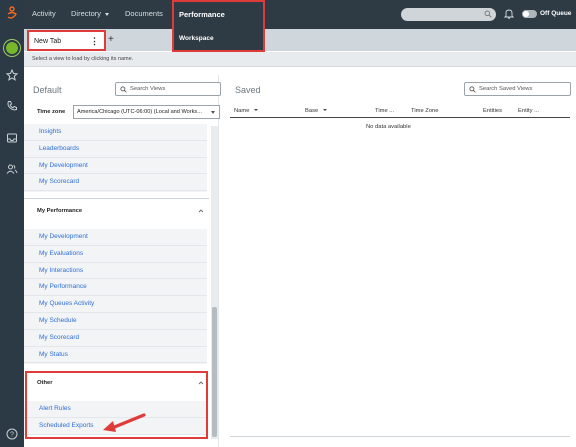  What do you see at coordinates (492, 111) in the screenshot?
I see `column-header-entities: Entities` at bounding box center [492, 111].